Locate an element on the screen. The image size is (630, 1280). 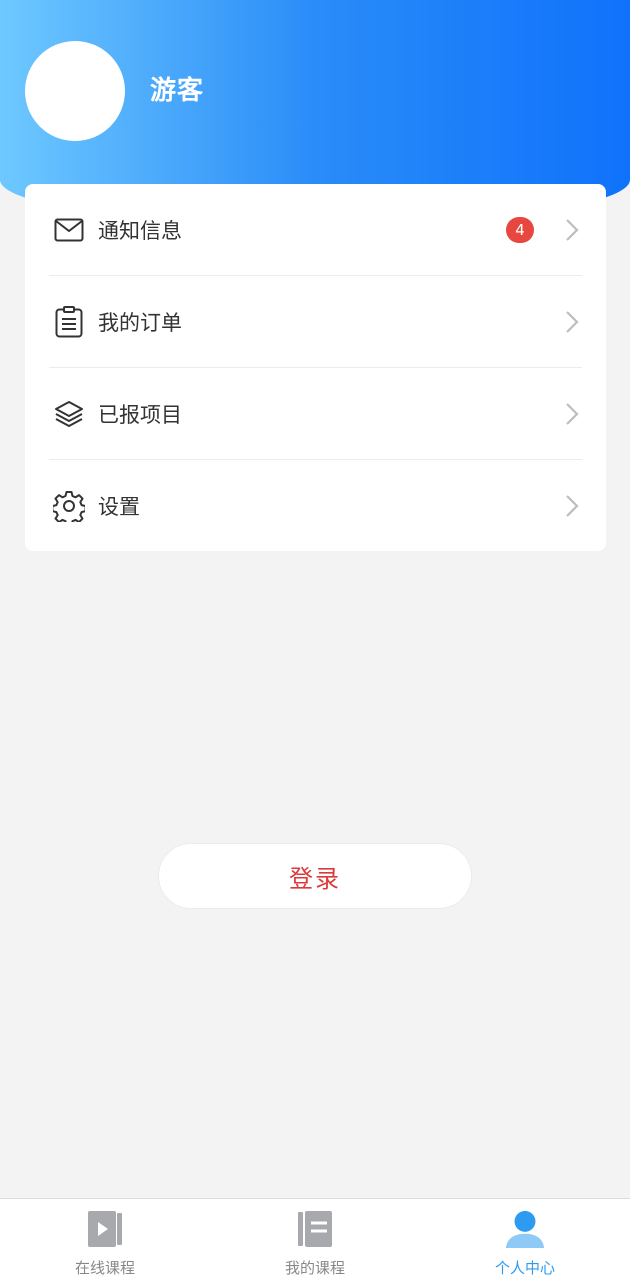
tab-label: 在线课程 is located at coordinates (104, 1268).